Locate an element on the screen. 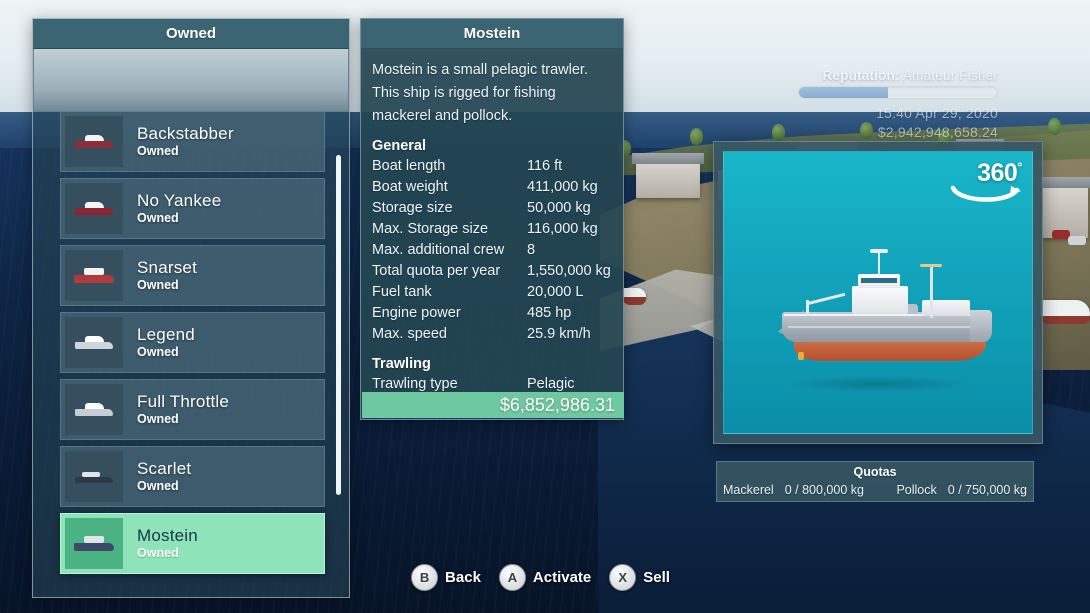 The height and width of the screenshot is (613, 1090). quota-entry: Mackerel 0 / 800,000 kg is located at coordinates (793, 490).